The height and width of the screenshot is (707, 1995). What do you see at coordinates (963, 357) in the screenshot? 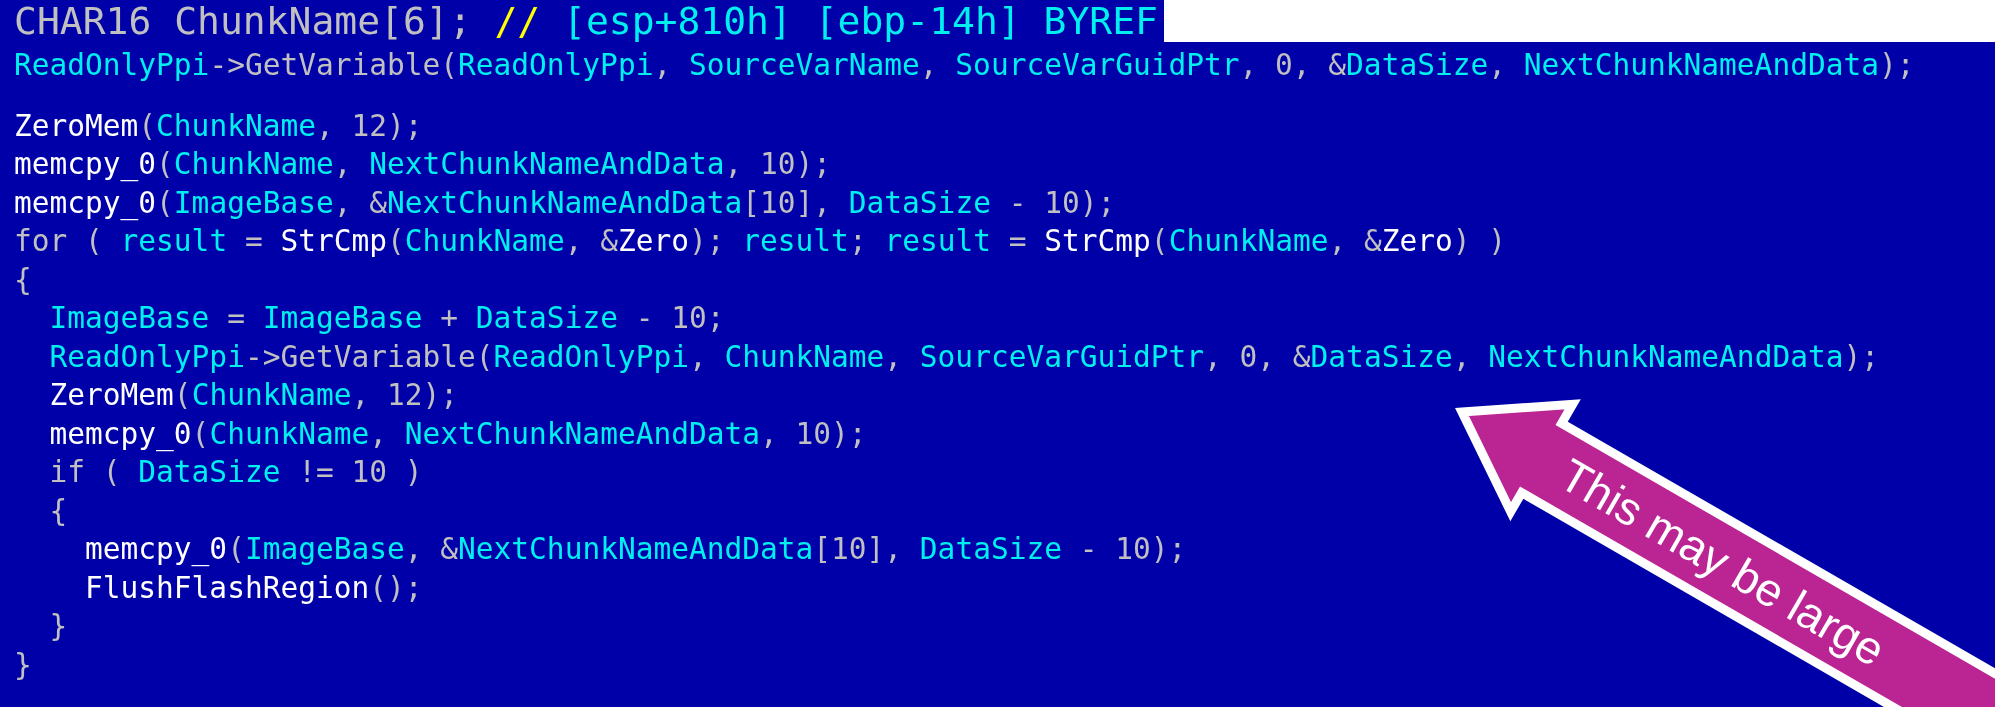
I see `code-line: ReadOnlyPpi->GetVariable(ReadOnlyPpi, ChunkName, SourceVarGuidPtr, 0, &DataSize, NextChunkNameAndData);` at bounding box center [963, 357].